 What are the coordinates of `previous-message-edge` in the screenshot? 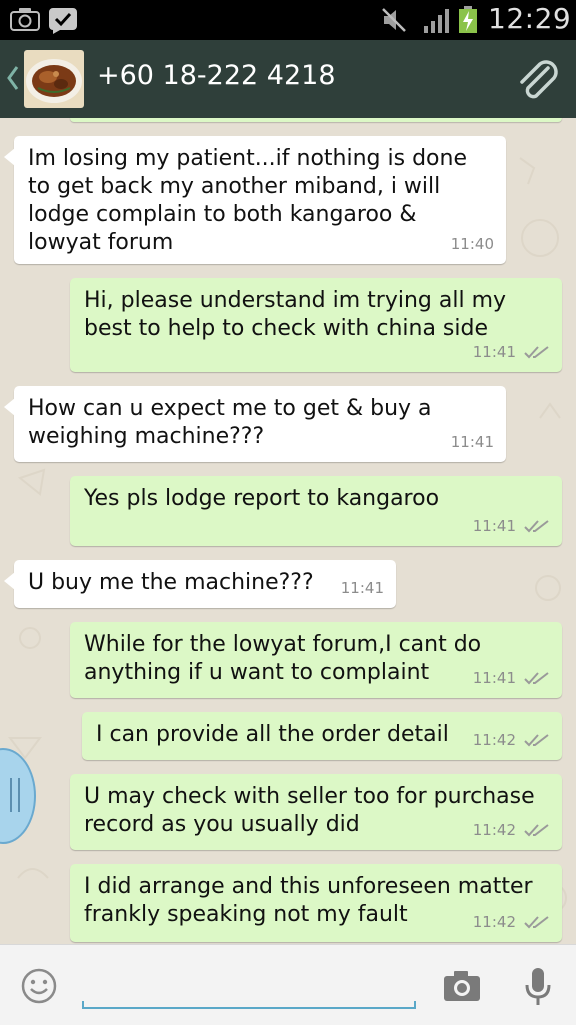 It's located at (316, 120).